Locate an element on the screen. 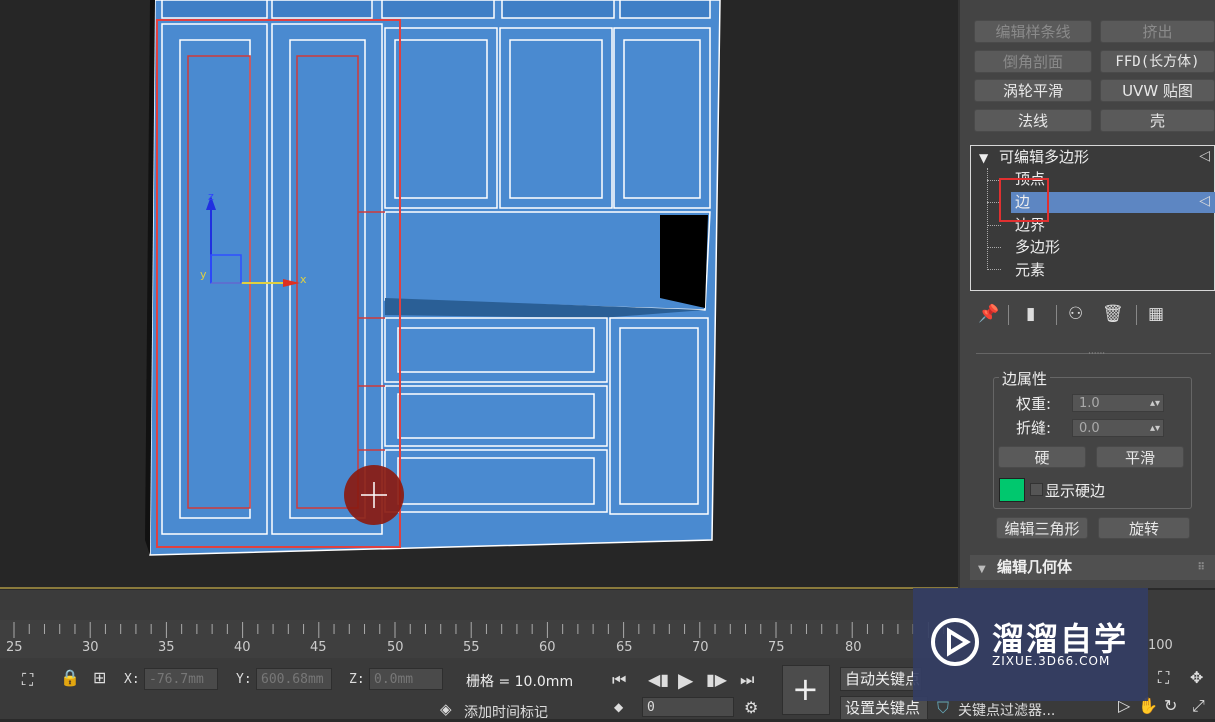  ruler-label: 80 is located at coordinates (853, 647).